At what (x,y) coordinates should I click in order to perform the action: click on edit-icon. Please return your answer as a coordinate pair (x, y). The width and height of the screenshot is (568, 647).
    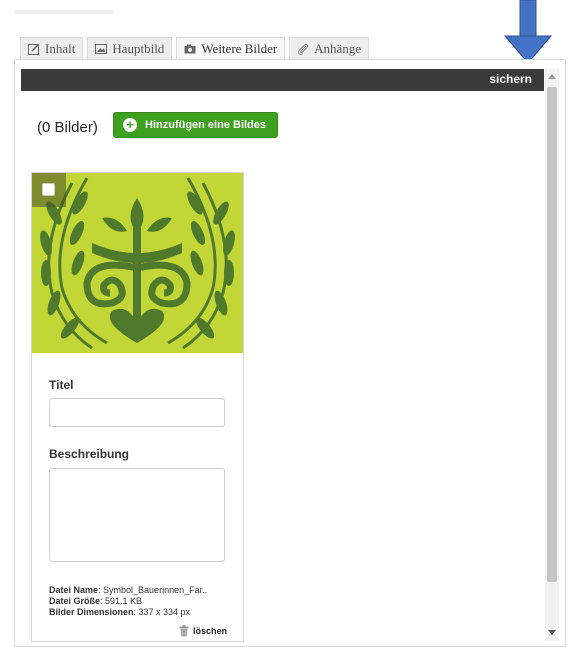
    Looking at the image, I should click on (34, 49).